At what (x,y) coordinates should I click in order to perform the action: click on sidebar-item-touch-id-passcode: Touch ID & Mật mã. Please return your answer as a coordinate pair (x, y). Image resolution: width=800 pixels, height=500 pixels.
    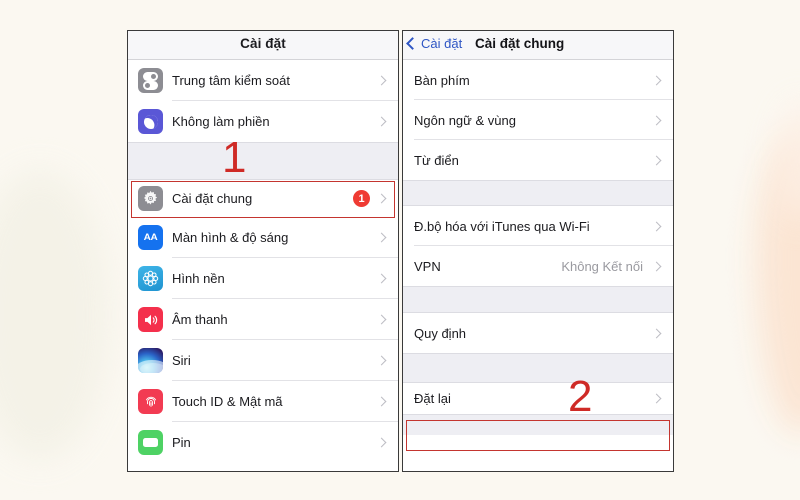
    Looking at the image, I should click on (263, 401).